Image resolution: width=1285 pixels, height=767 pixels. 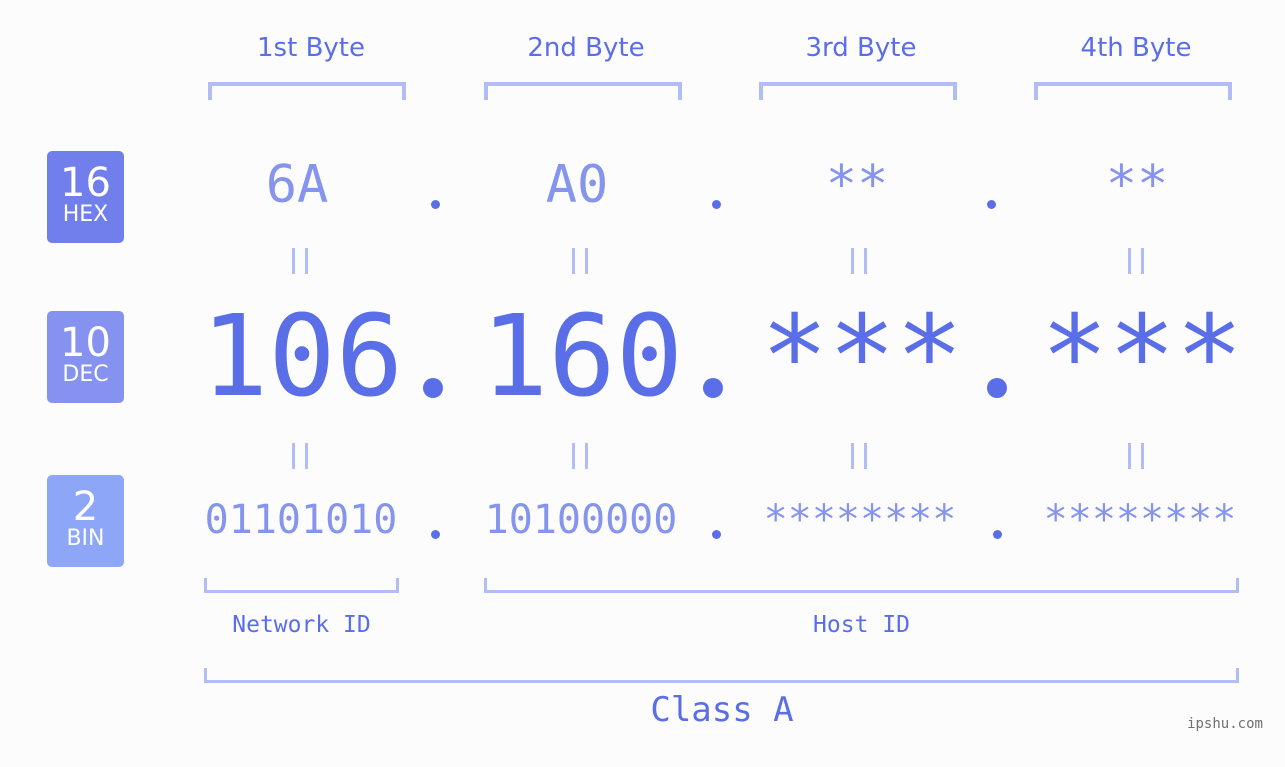 What do you see at coordinates (861, 585) in the screenshot?
I see `host-id-bracket` at bounding box center [861, 585].